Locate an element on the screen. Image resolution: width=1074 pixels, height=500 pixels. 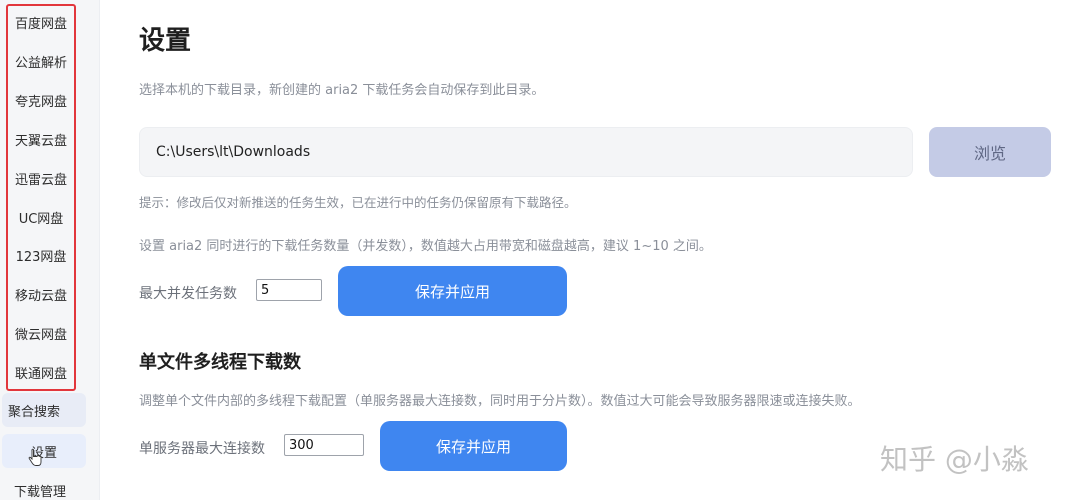
sidebar-item-xunlei-cloud: 迅雷云盘 is located at coordinates (41, 178).